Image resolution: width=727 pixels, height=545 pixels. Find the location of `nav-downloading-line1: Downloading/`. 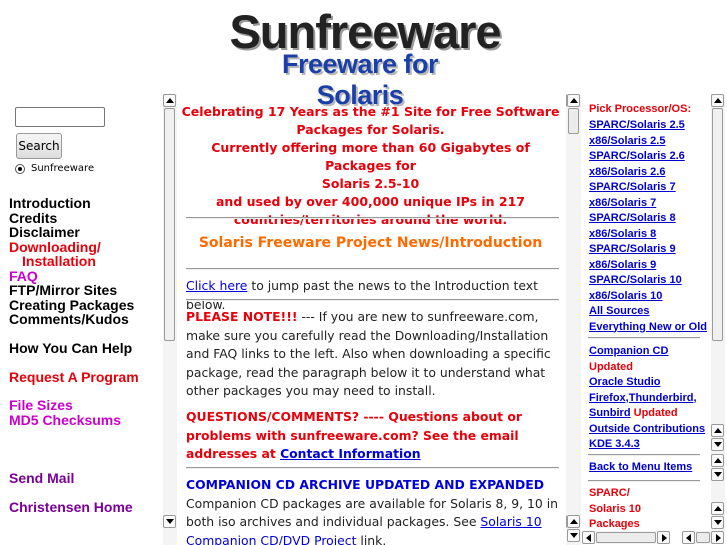

nav-downloading-line1: Downloading/ is located at coordinates (55, 246).